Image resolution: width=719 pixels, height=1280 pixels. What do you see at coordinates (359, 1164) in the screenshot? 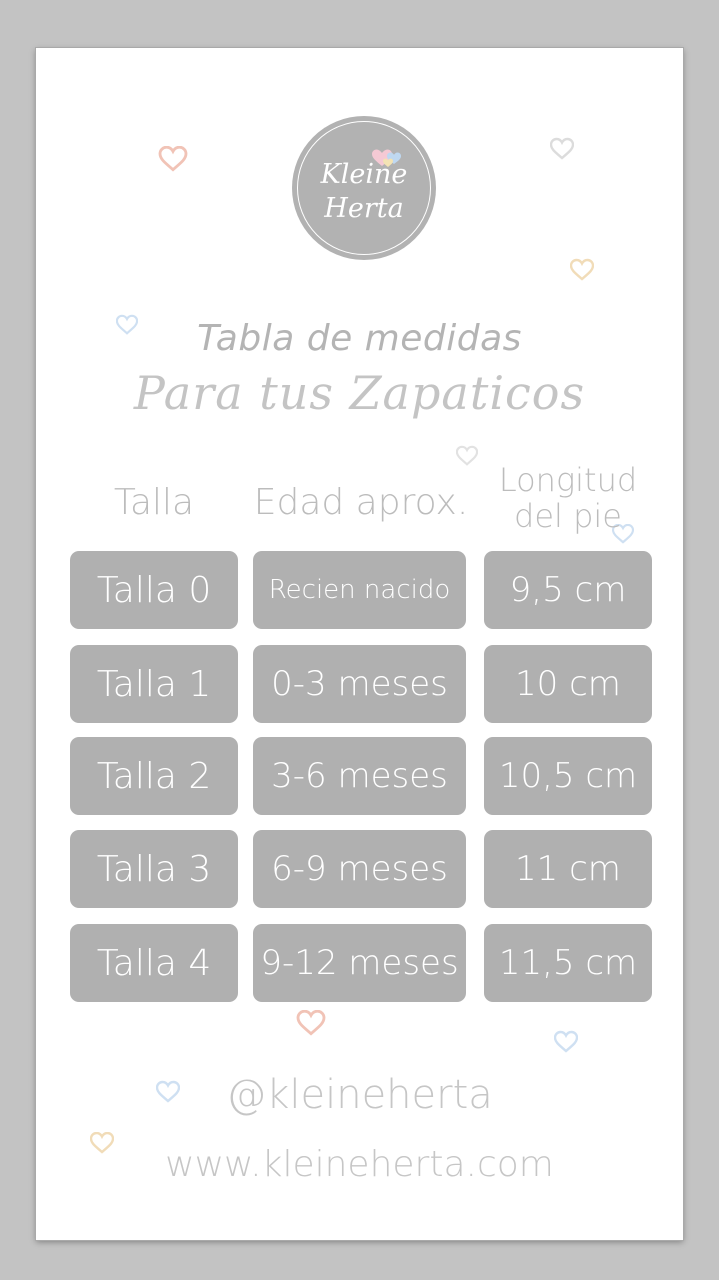
I see `website-url: www.kleineherta.com` at bounding box center [359, 1164].